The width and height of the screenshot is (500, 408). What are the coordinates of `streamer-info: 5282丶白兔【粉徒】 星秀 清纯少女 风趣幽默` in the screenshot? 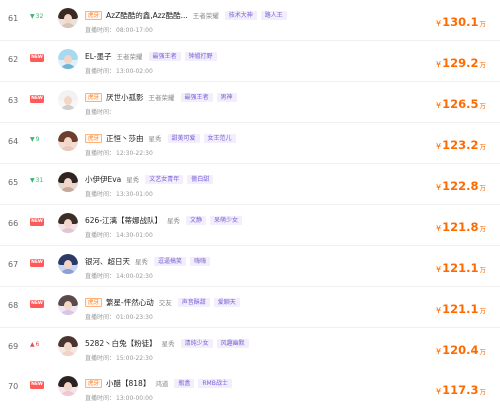 It's located at (169, 343).